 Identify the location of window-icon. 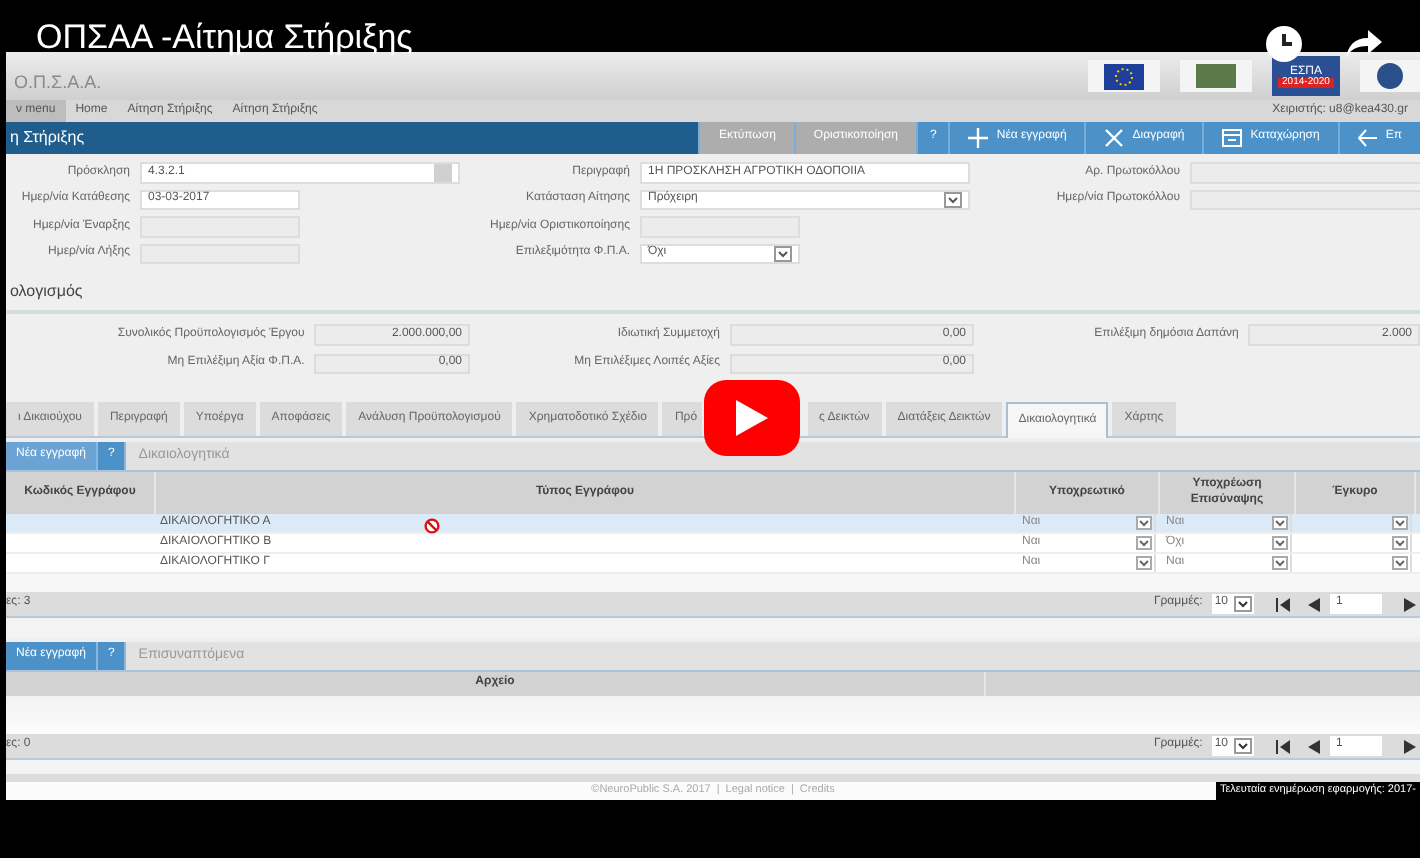
(1232, 138).